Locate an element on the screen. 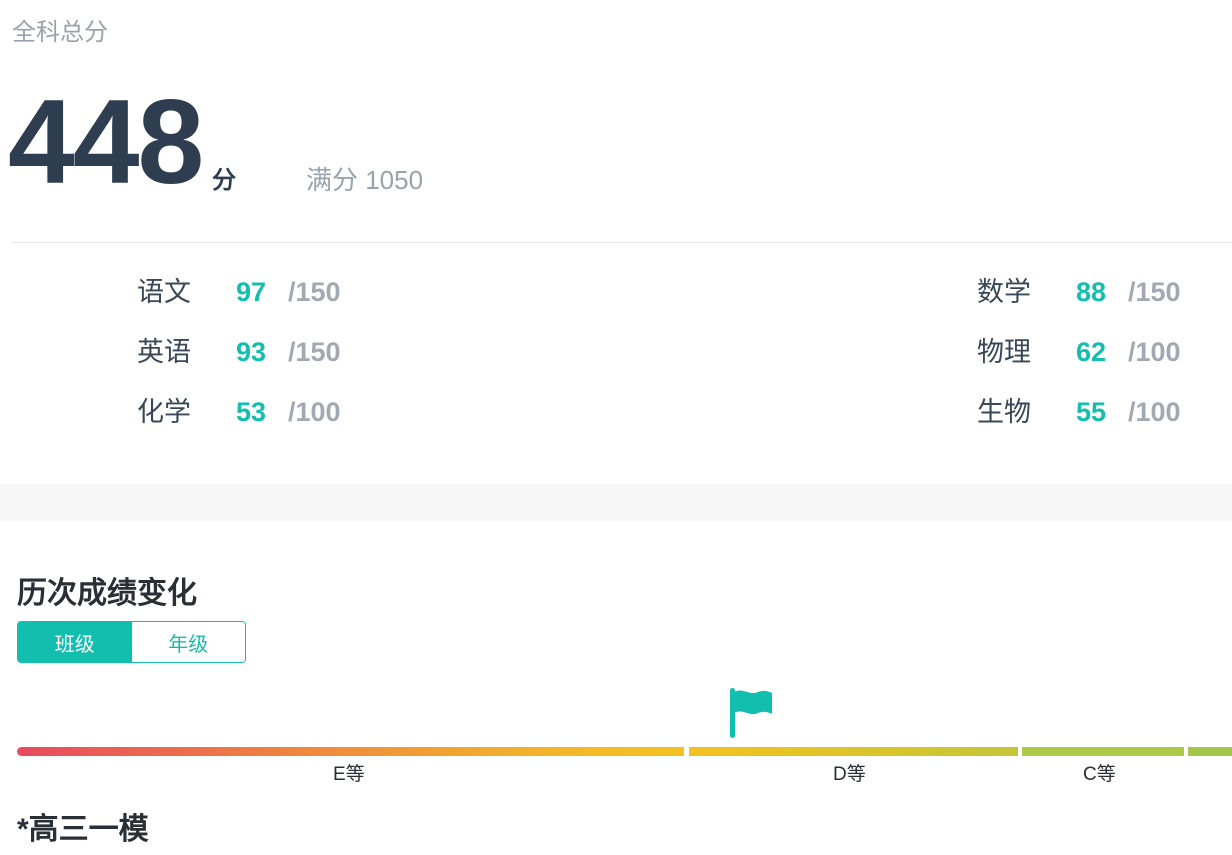 The image size is (1232, 855). exam-name: *高三一模 is located at coordinates (83, 829).